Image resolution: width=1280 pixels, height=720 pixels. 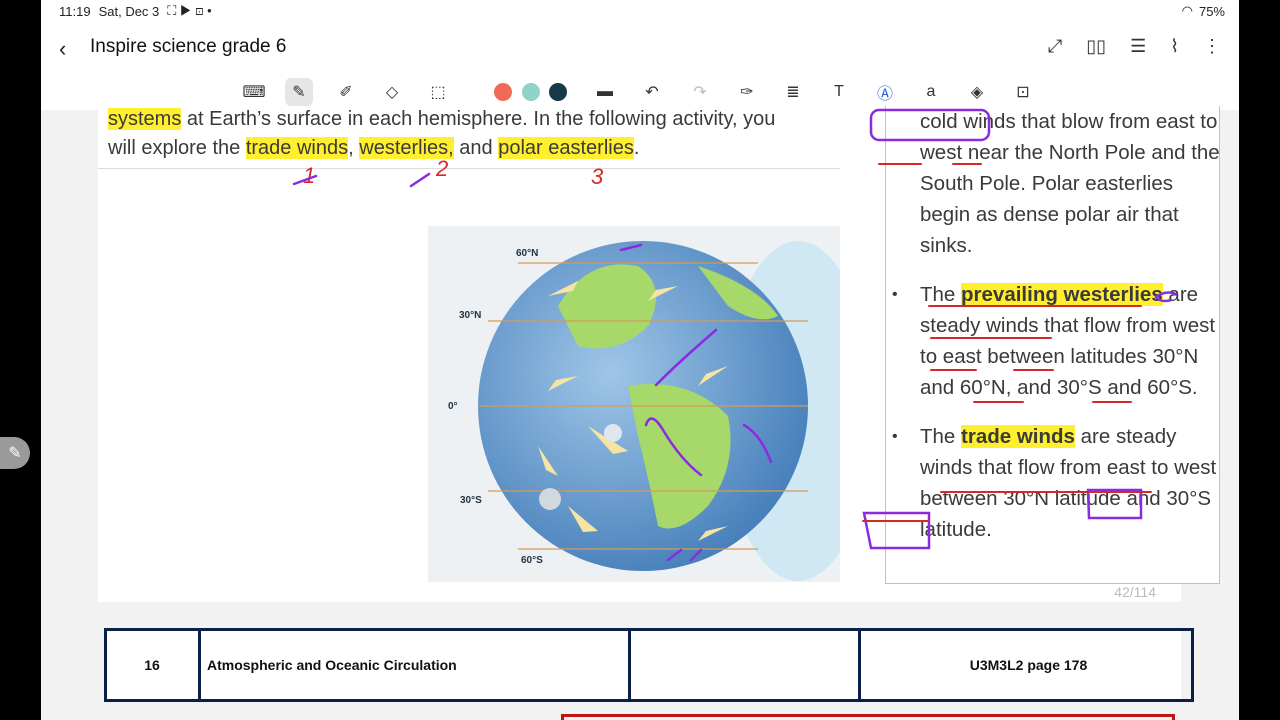 I want to click on status-bar: 11:19 Sat, Dec 3 ⛶ ▶ ⊡ • ◠ 75%, so click(x=640, y=11).